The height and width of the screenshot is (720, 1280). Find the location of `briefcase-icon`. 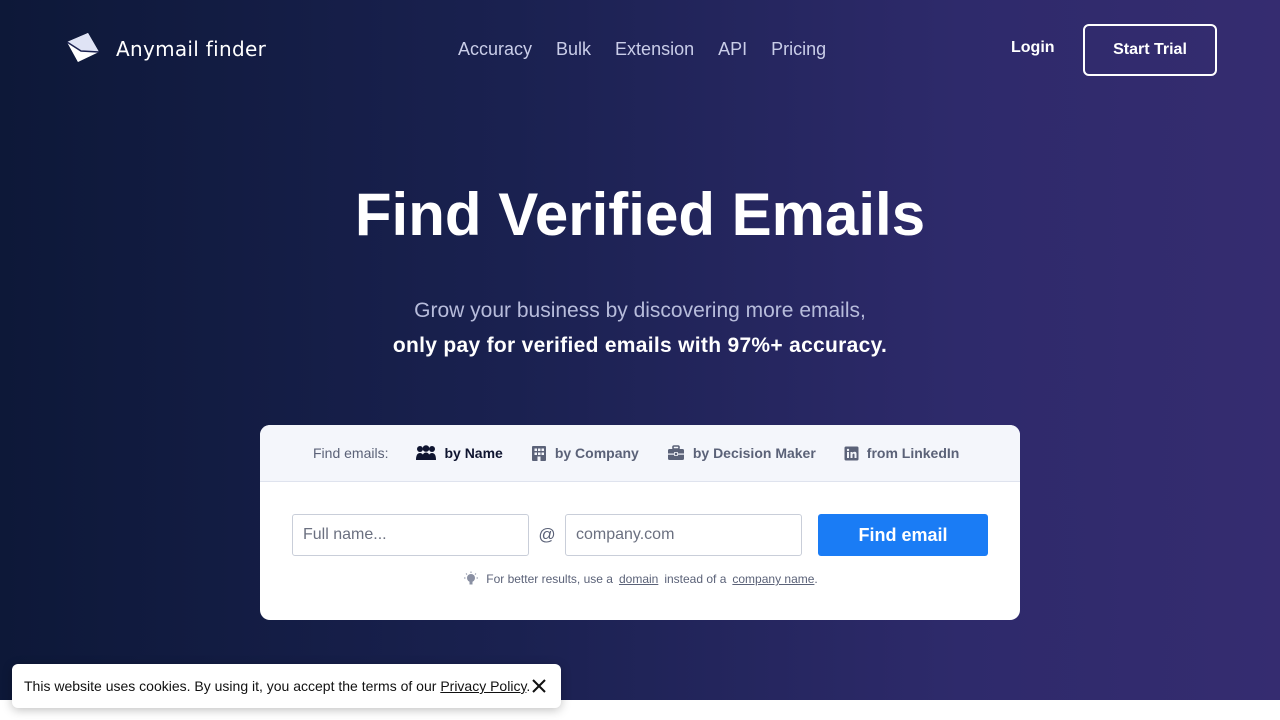

briefcase-icon is located at coordinates (675, 452).